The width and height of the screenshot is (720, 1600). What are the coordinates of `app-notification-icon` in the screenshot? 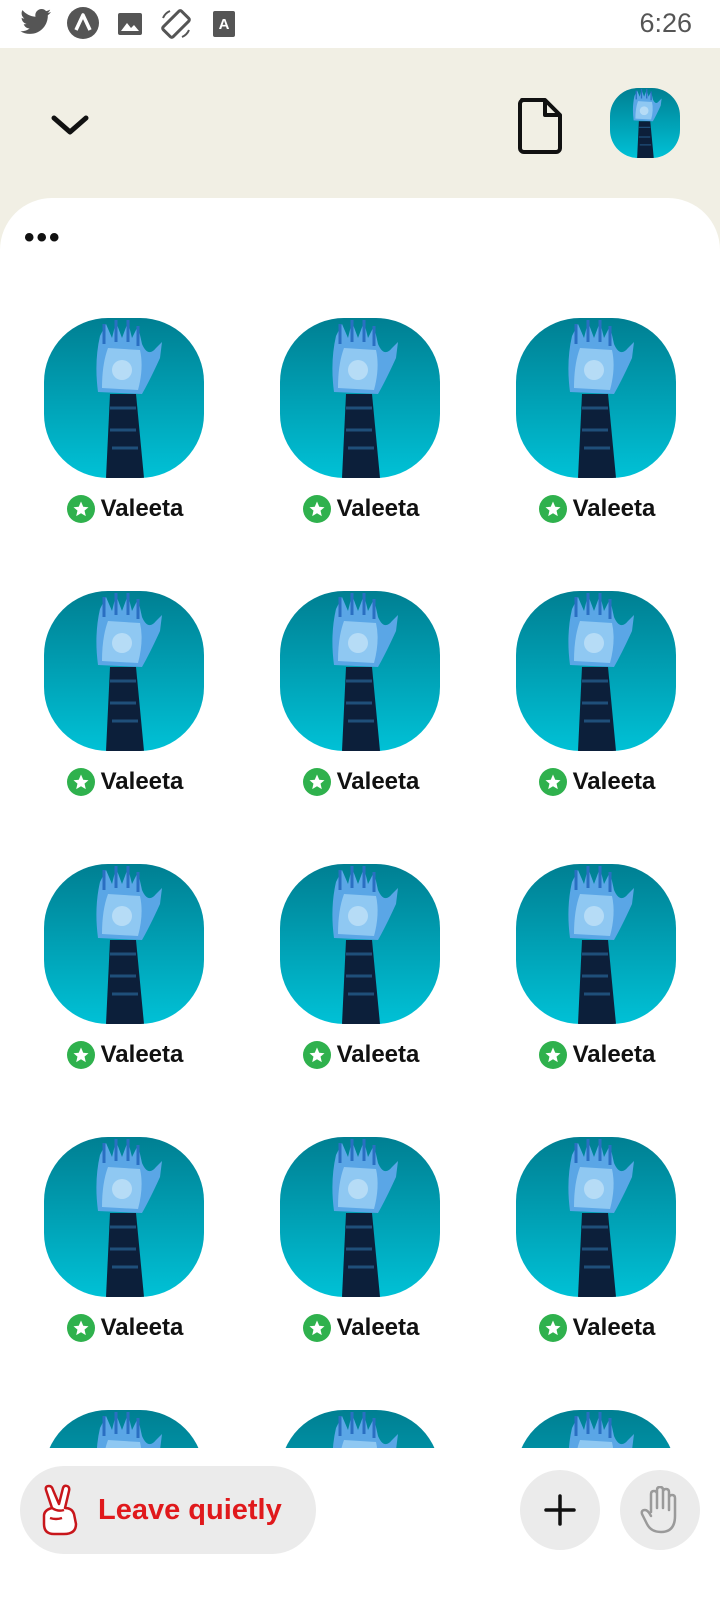 It's located at (83, 23).